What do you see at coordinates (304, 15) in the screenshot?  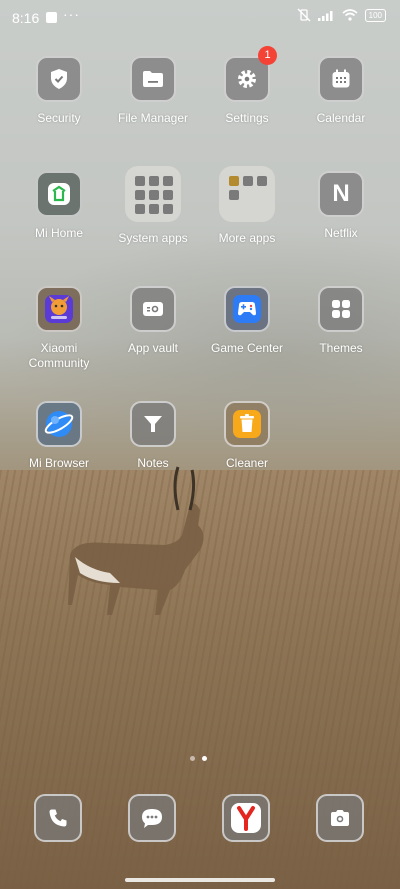 I see `vibrate-off-icon` at bounding box center [304, 15].